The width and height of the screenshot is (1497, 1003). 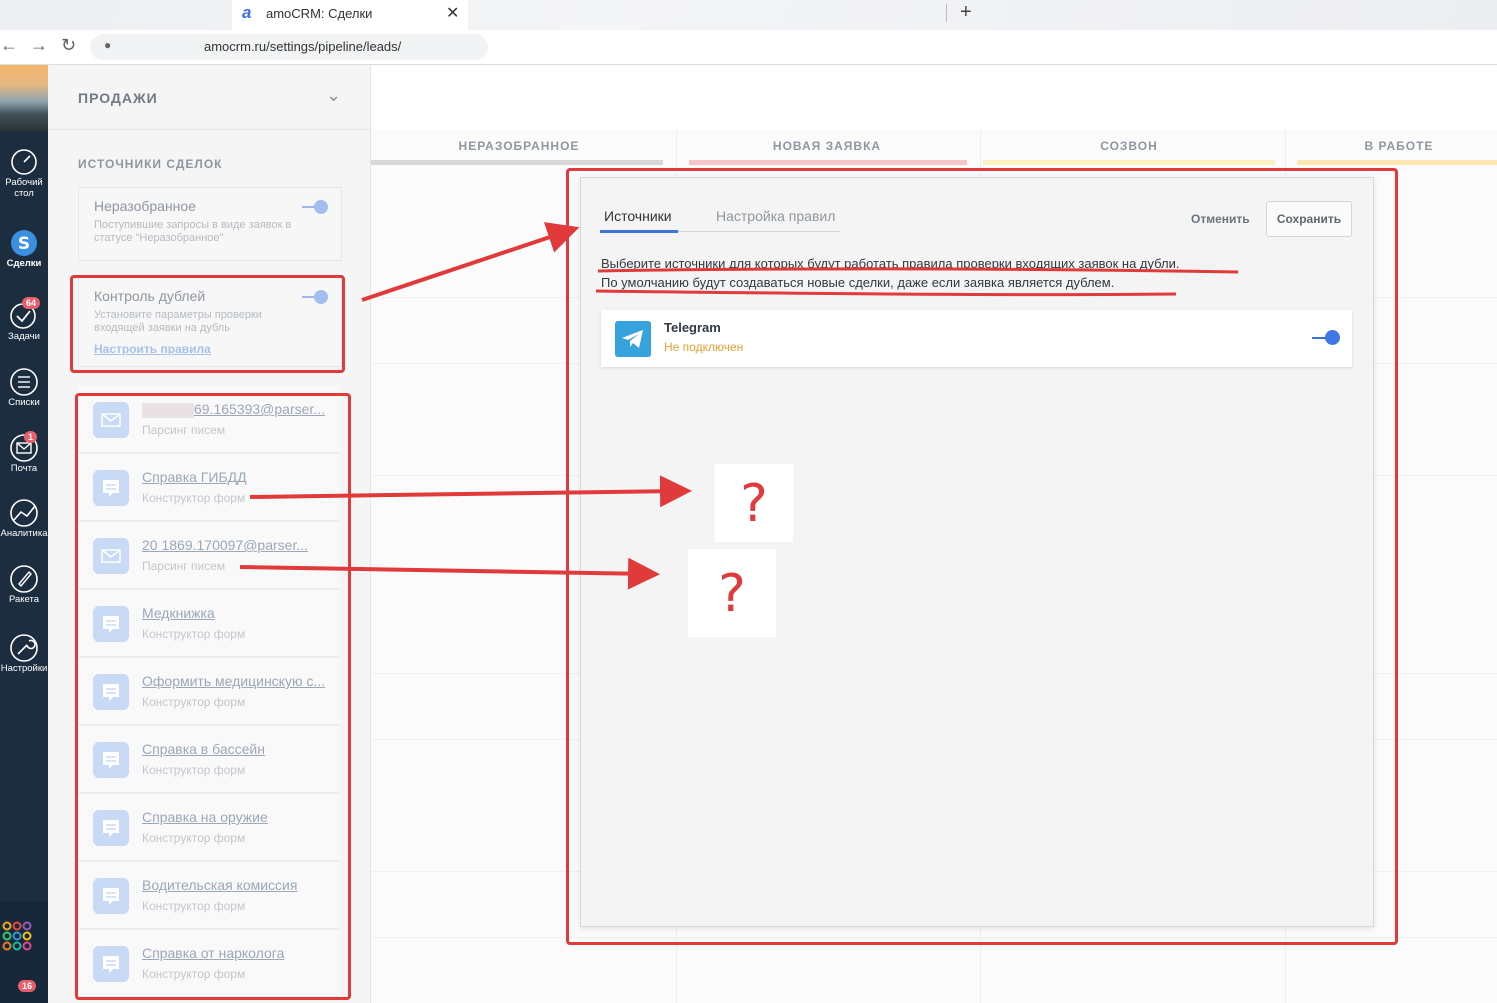 What do you see at coordinates (966, 12) in the screenshot?
I see `new-tab-button: +` at bounding box center [966, 12].